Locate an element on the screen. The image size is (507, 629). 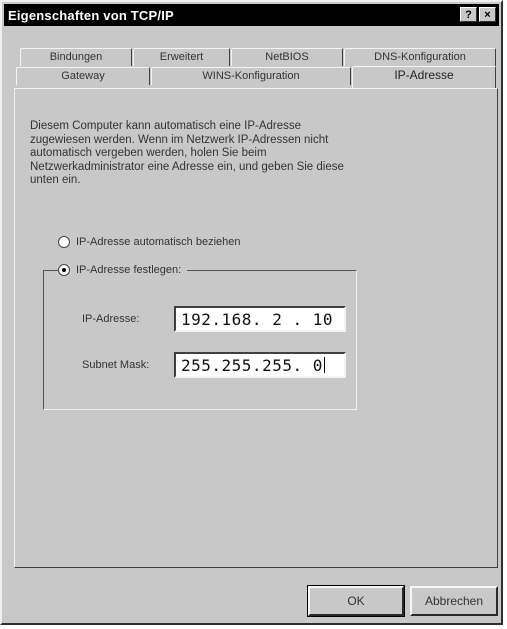
window-title: Eigenschaften von TCP/IP is located at coordinates (91, 15).